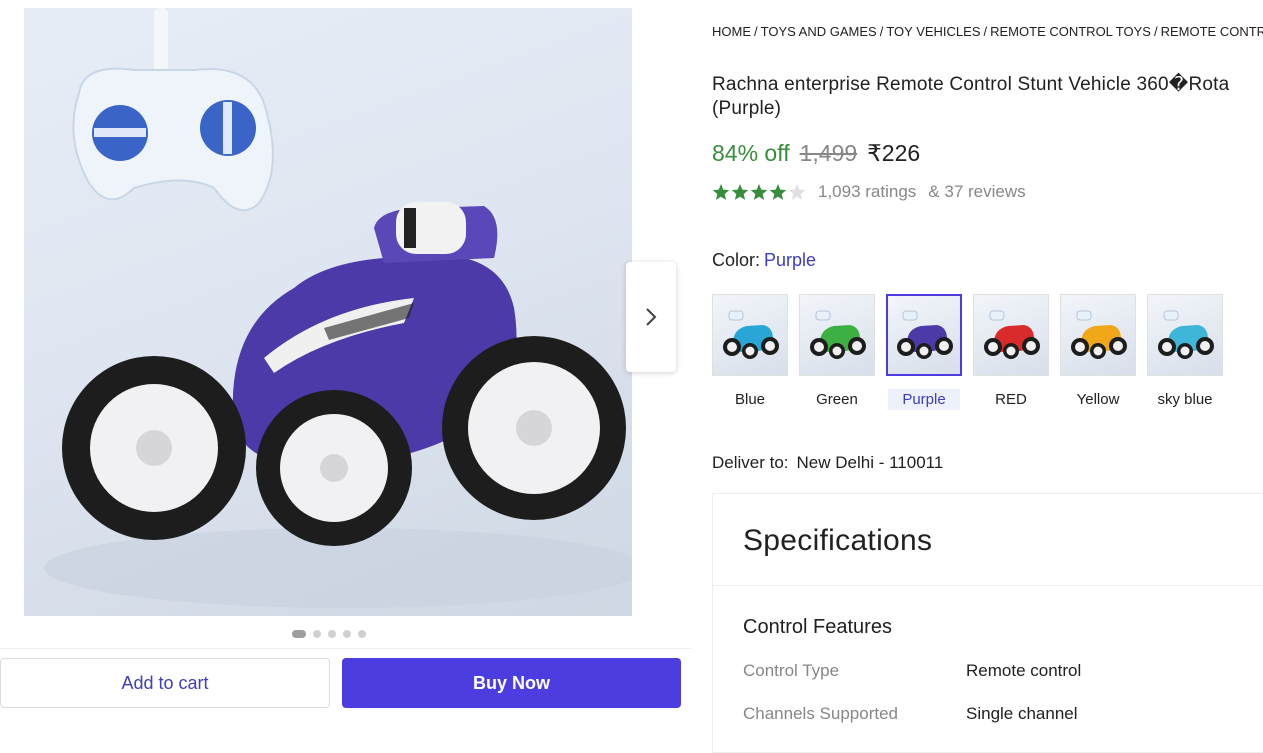 The image size is (1263, 753). What do you see at coordinates (731, 31) in the screenshot?
I see `breadcrumb-home: HOME` at bounding box center [731, 31].